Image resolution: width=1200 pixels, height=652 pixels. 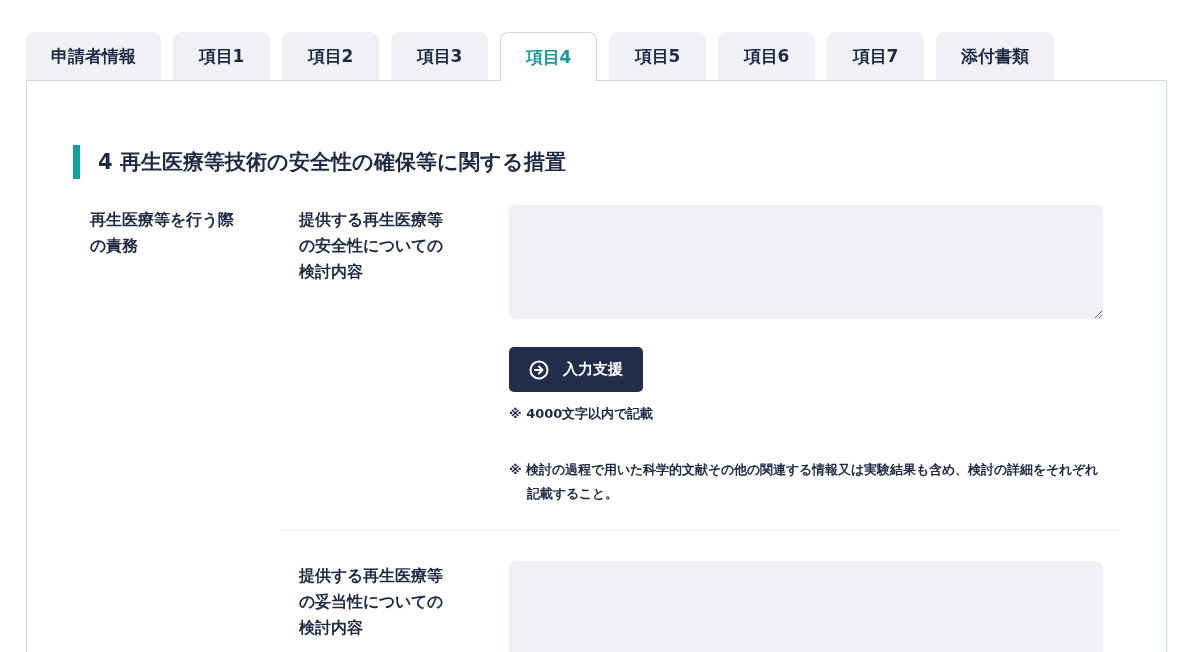 I want to click on note-text: ※ 4000文字以内で記載, so click(x=582, y=414).